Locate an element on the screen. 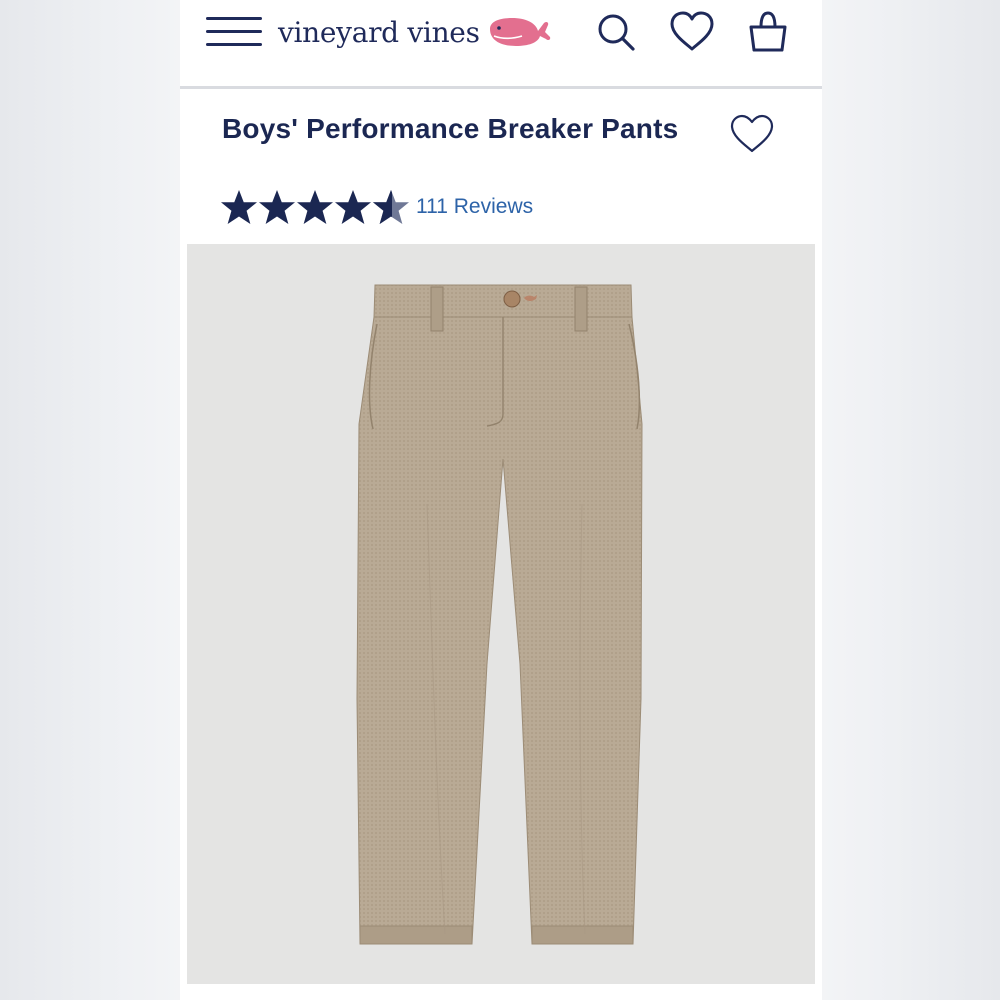  rating-row: 111 Reviews is located at coordinates (376, 207).